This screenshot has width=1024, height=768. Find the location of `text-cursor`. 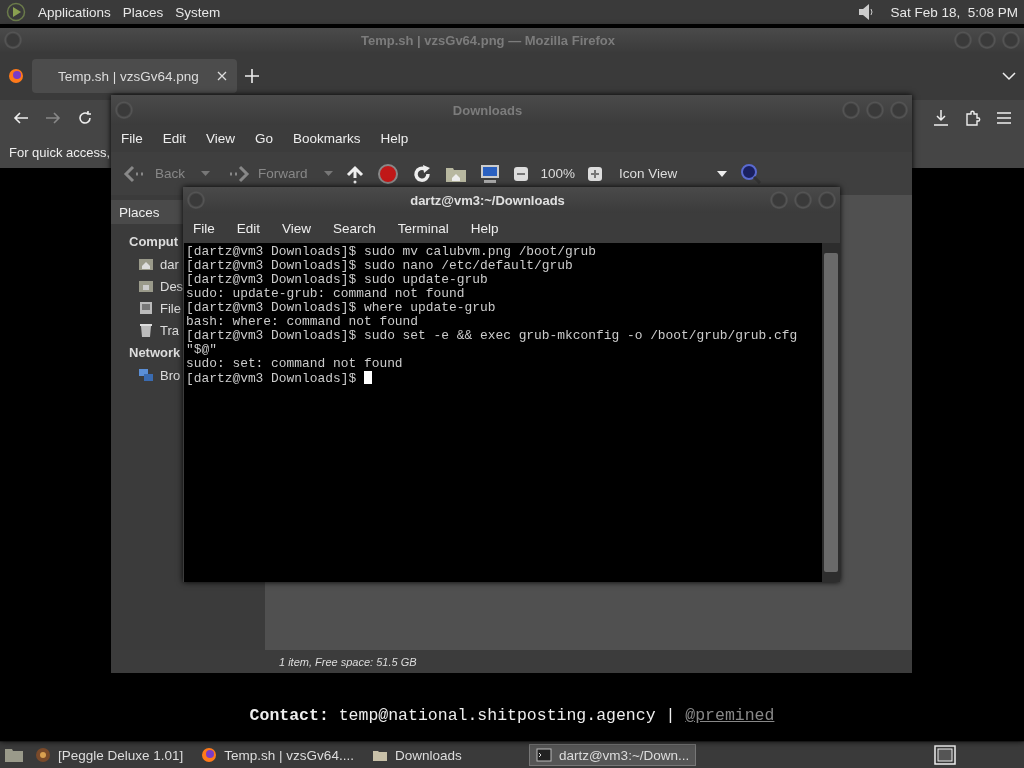

text-cursor is located at coordinates (367, 377).